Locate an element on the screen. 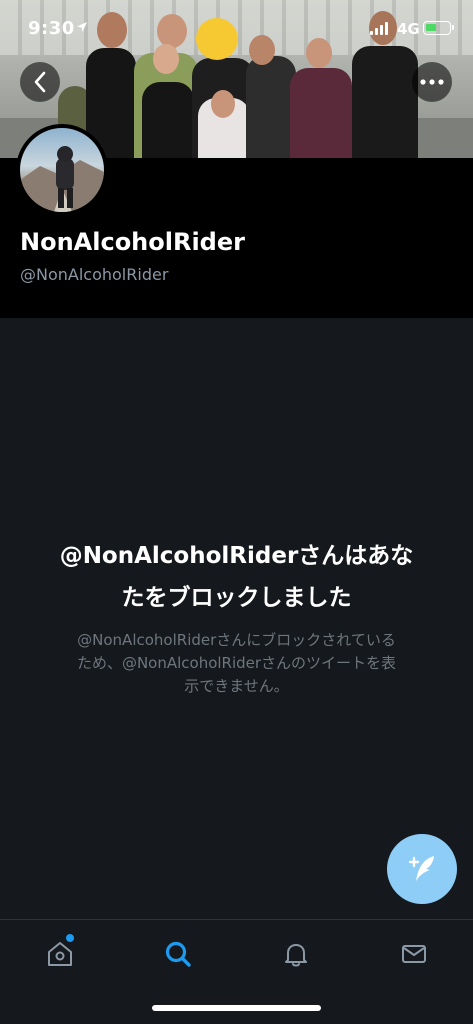  more-dots-icon is located at coordinates (432, 82).